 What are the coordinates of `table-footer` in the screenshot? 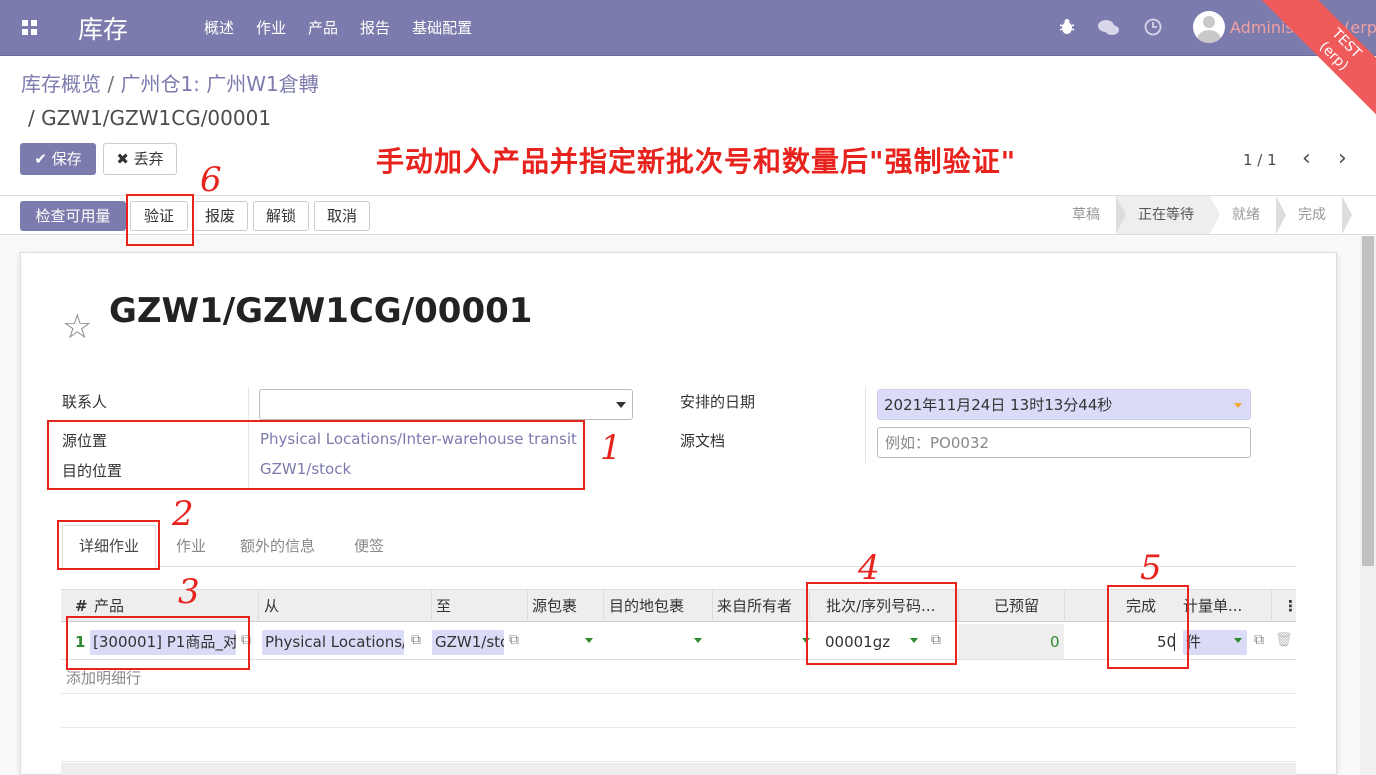 It's located at (678, 769).